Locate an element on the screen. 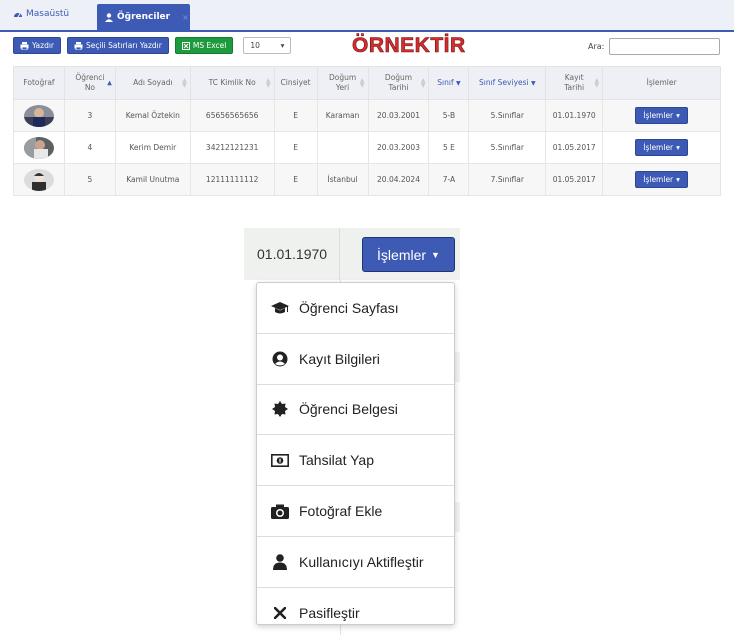 The width and height of the screenshot is (734, 635). menu-item-collect-payment: Tahsilat Yap is located at coordinates (355, 461).